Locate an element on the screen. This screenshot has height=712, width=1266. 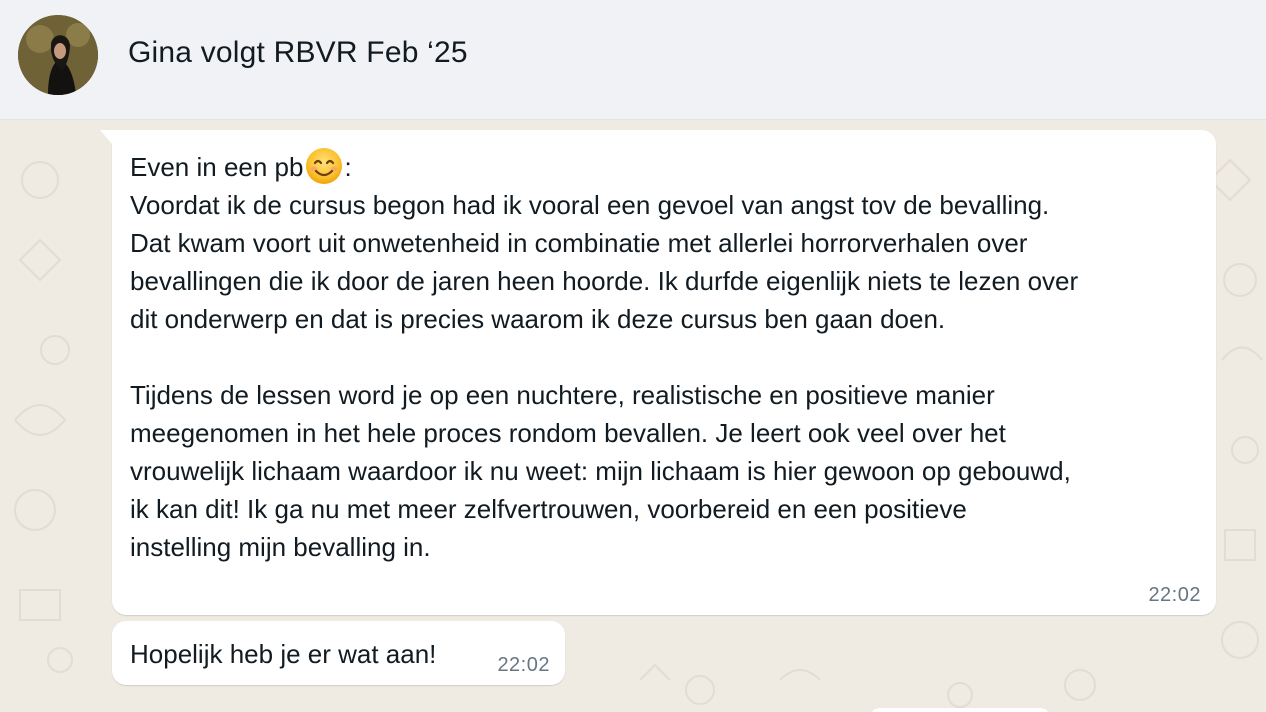
message-bubble: Hopelijk heb je er wat aan! 22:02 is located at coordinates (338, 653).